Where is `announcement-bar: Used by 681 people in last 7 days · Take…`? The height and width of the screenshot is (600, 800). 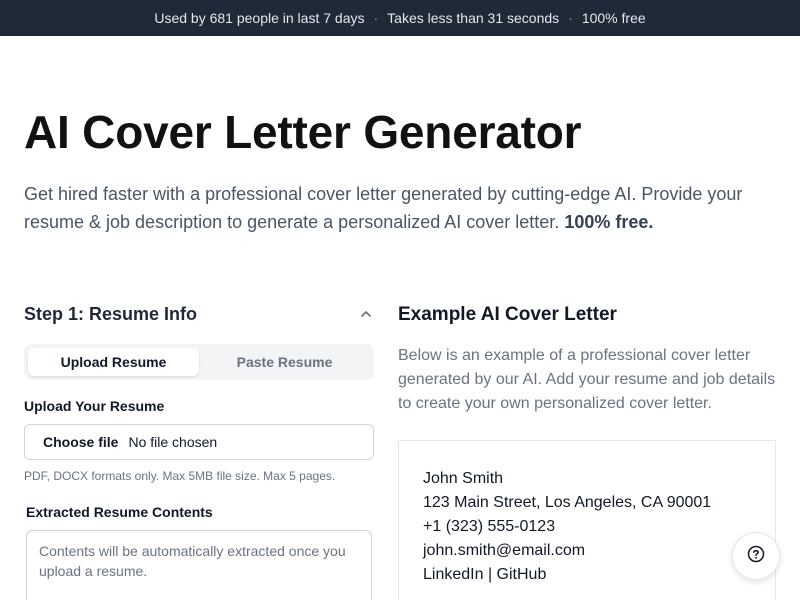
announcement-bar: Used by 681 people in last 7 days · Take… is located at coordinates (400, 18).